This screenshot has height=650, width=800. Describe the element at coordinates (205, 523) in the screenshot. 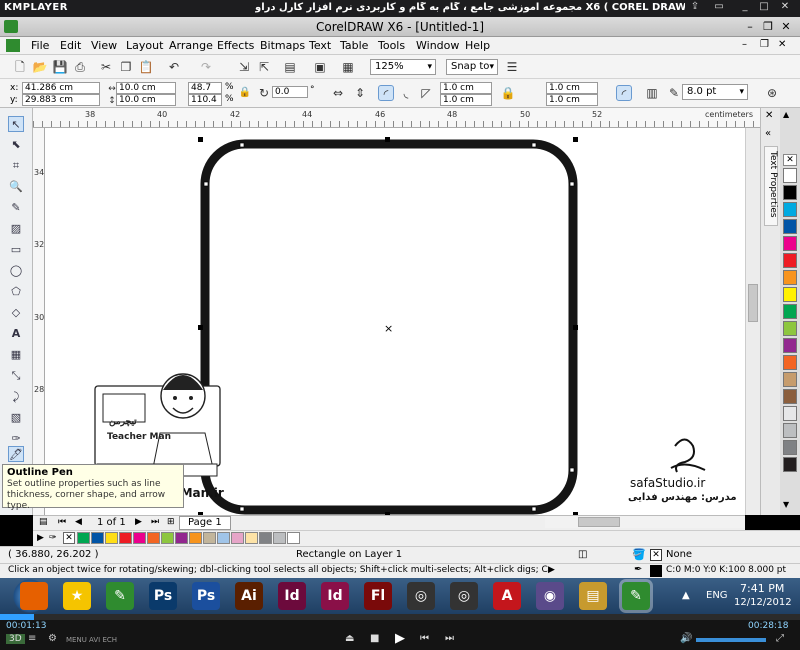

I see `page-tab: Page 1` at that location.